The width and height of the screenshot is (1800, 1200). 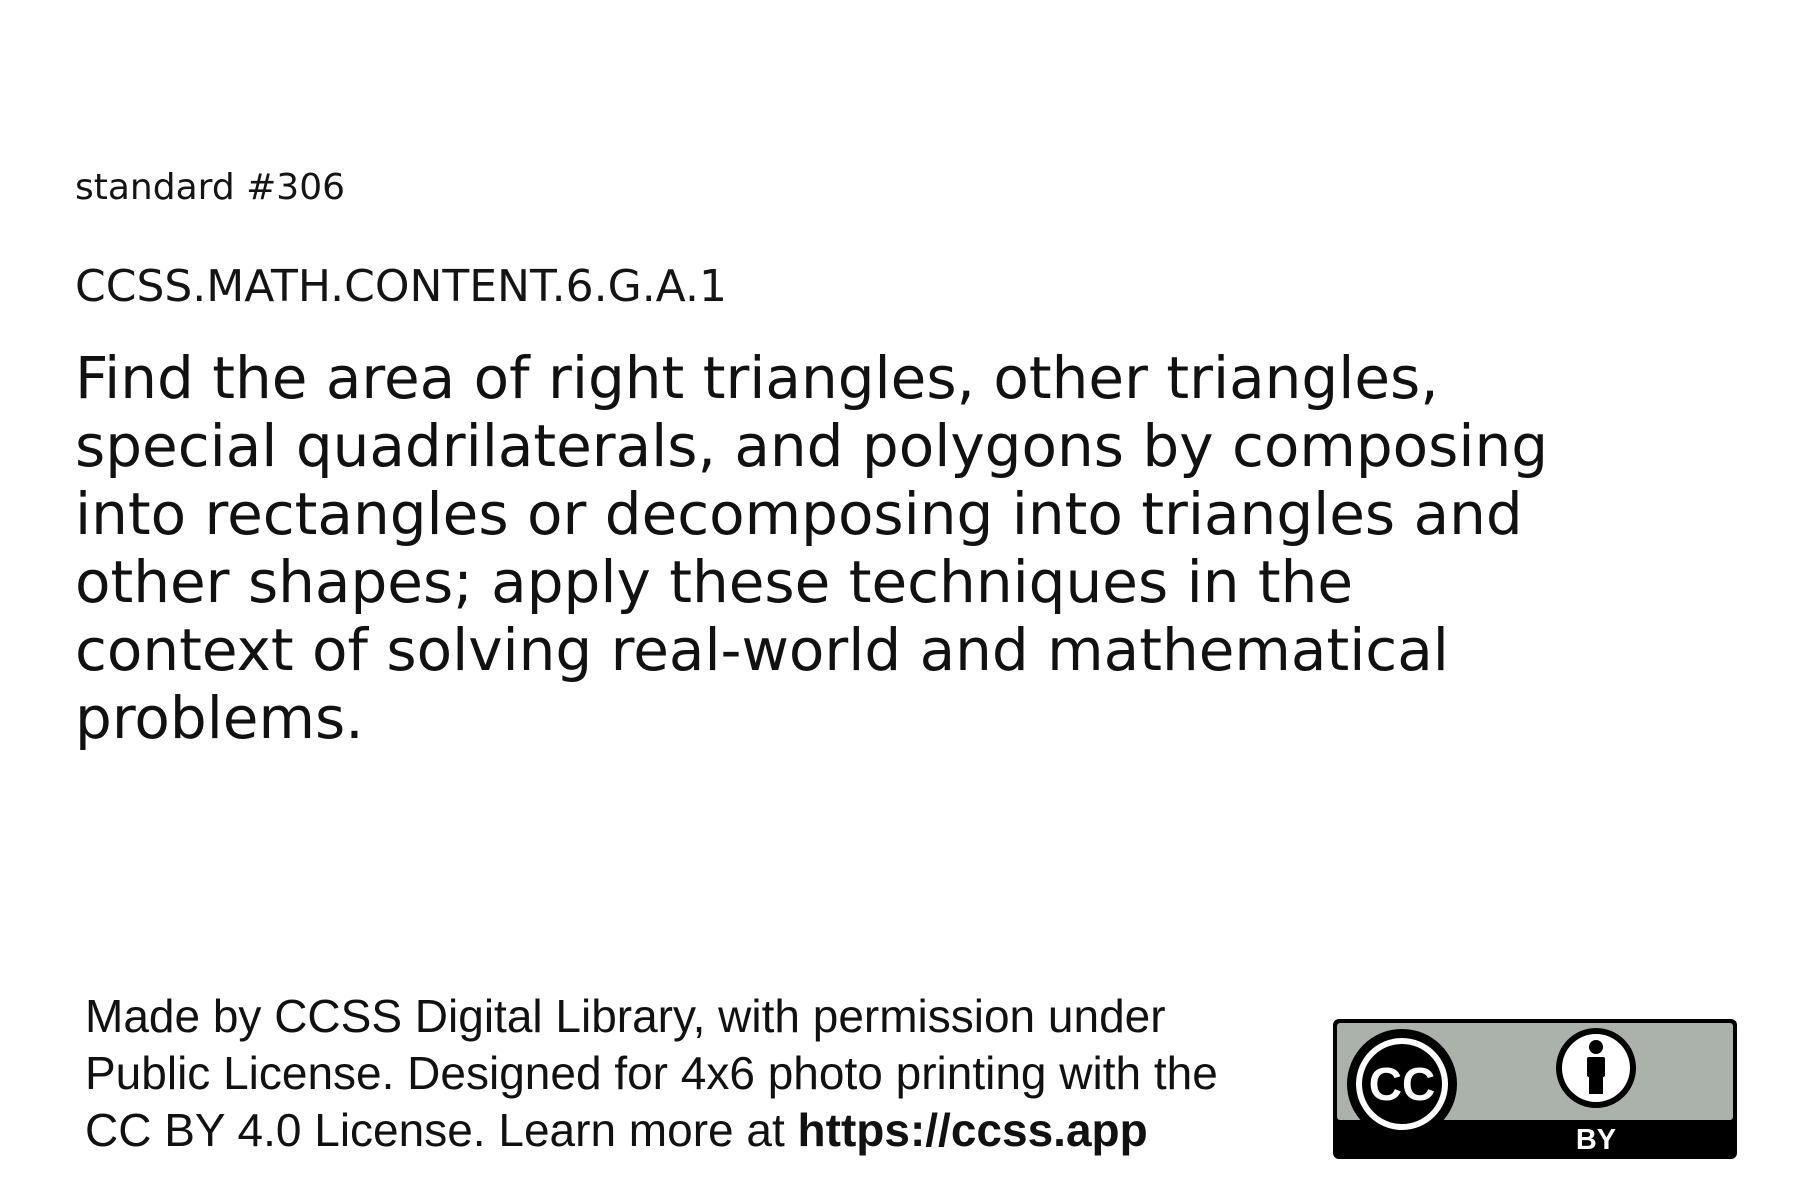 What do you see at coordinates (1596, 1068) in the screenshot?
I see `attribution-person-icon` at bounding box center [1596, 1068].